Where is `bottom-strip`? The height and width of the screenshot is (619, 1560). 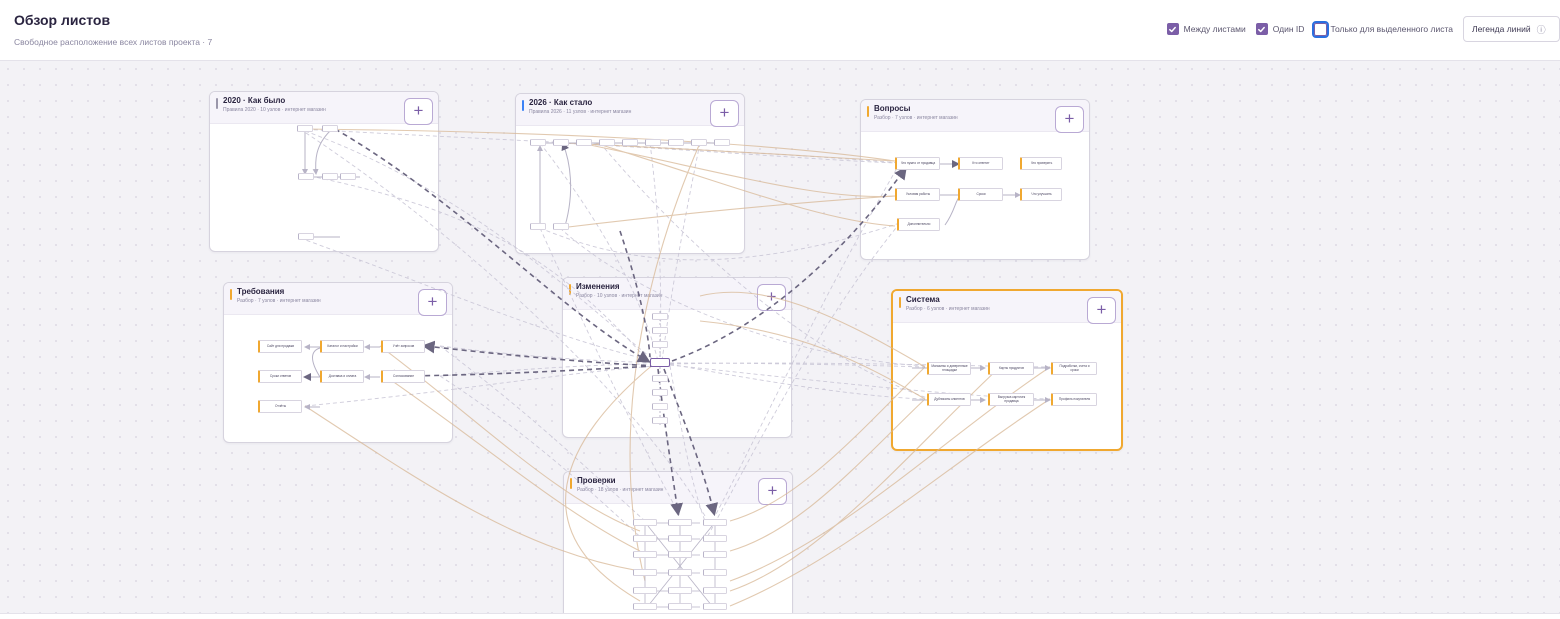
bottom-strip is located at coordinates (780, 616).